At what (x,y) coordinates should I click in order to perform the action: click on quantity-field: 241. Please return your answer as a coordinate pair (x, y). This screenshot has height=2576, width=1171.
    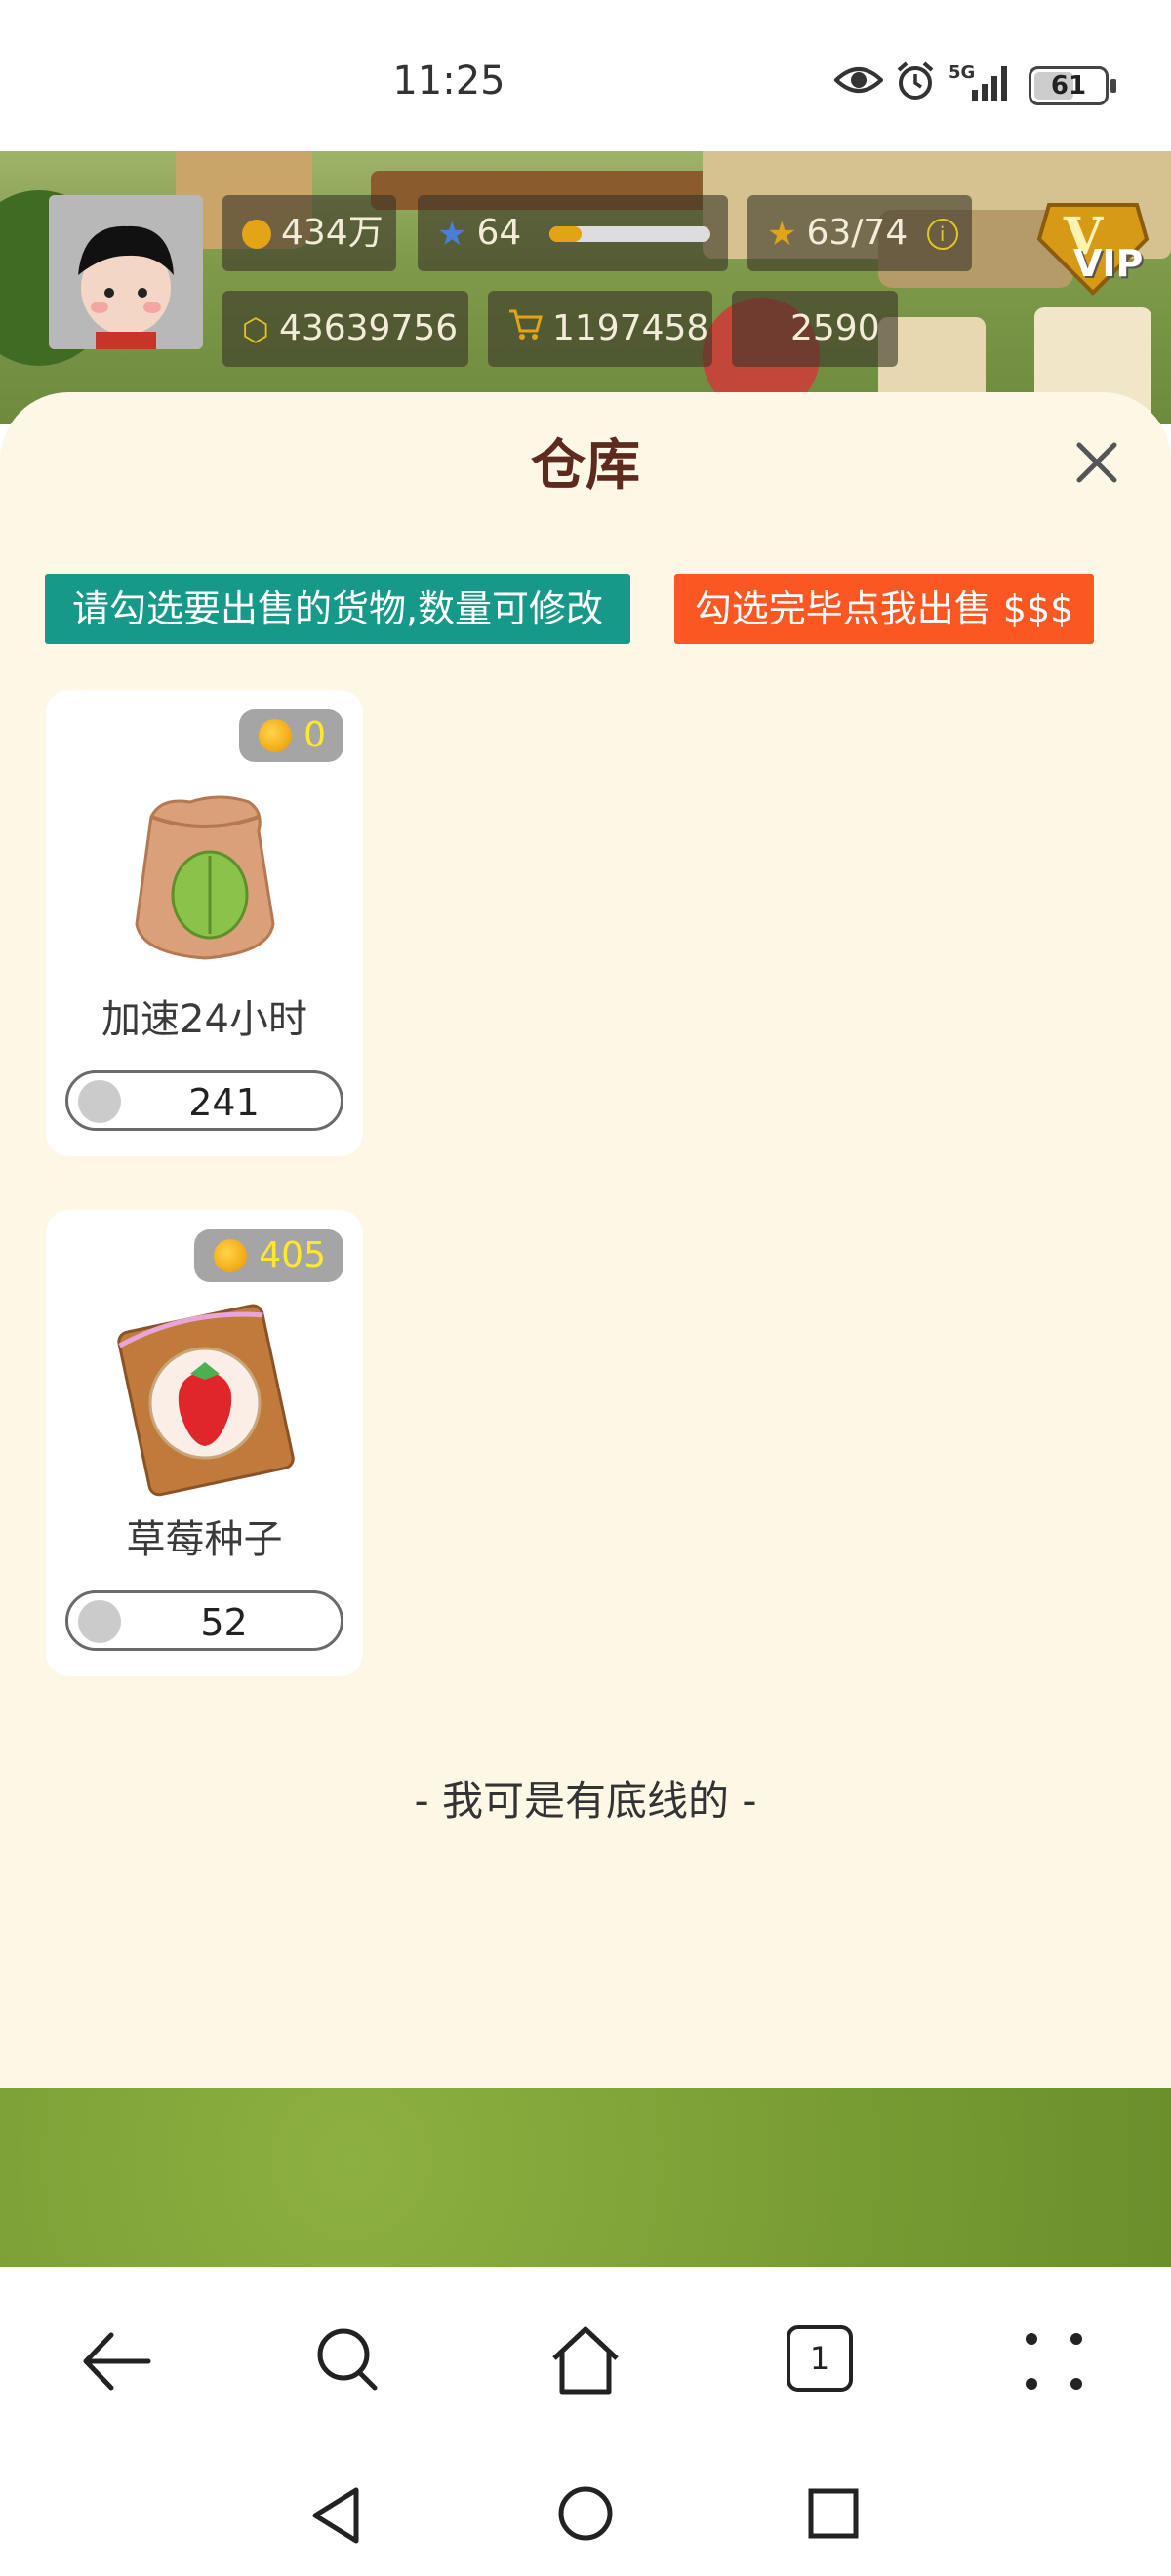
    Looking at the image, I should click on (204, 1100).